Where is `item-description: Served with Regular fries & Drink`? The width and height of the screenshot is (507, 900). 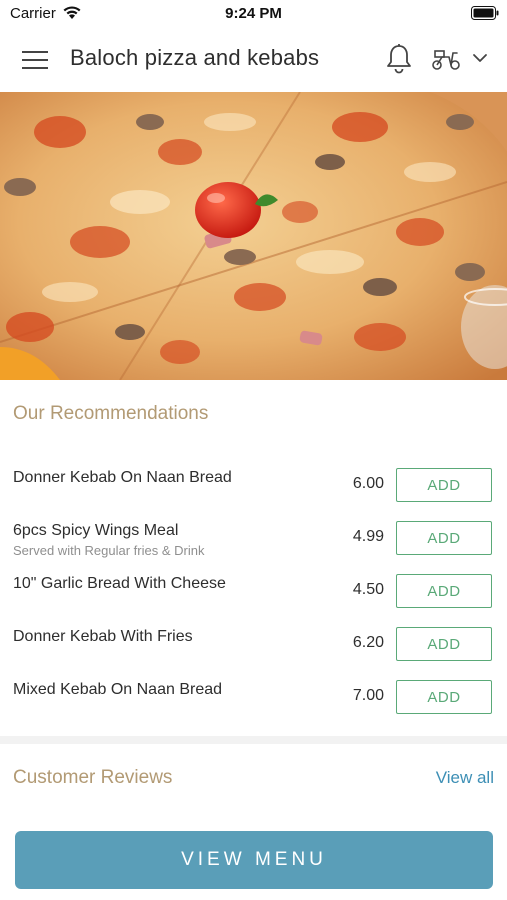
item-description: Served with Regular fries & Drink is located at coordinates (109, 550).